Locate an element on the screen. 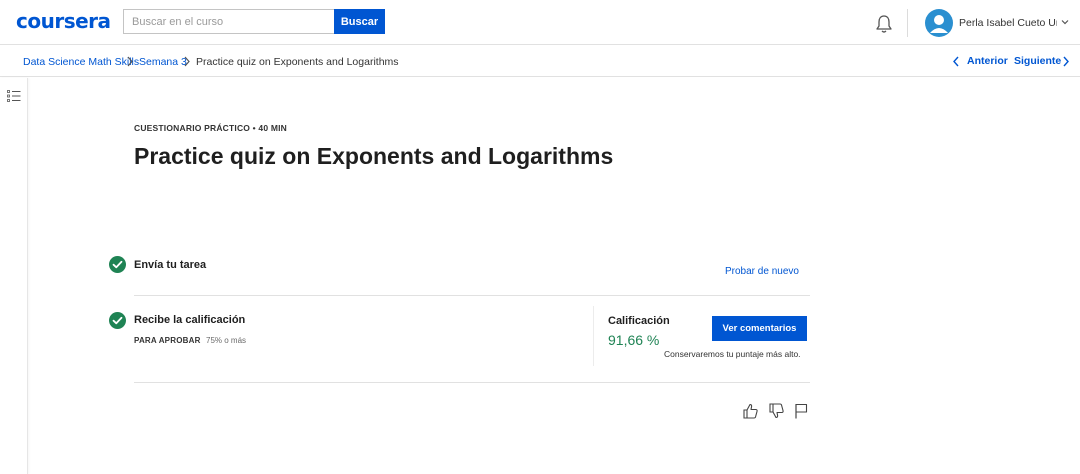 This screenshot has width=1080, height=474. retry-link: Probar de nuevo is located at coordinates (762, 271).